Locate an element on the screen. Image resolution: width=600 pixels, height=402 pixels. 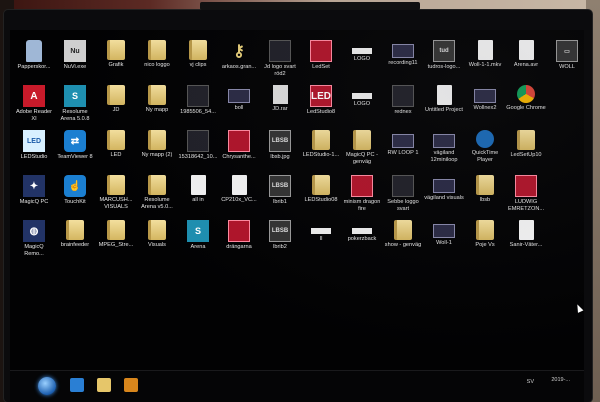
desktop-shortcut: S Arena is located at coordinates (198, 240).